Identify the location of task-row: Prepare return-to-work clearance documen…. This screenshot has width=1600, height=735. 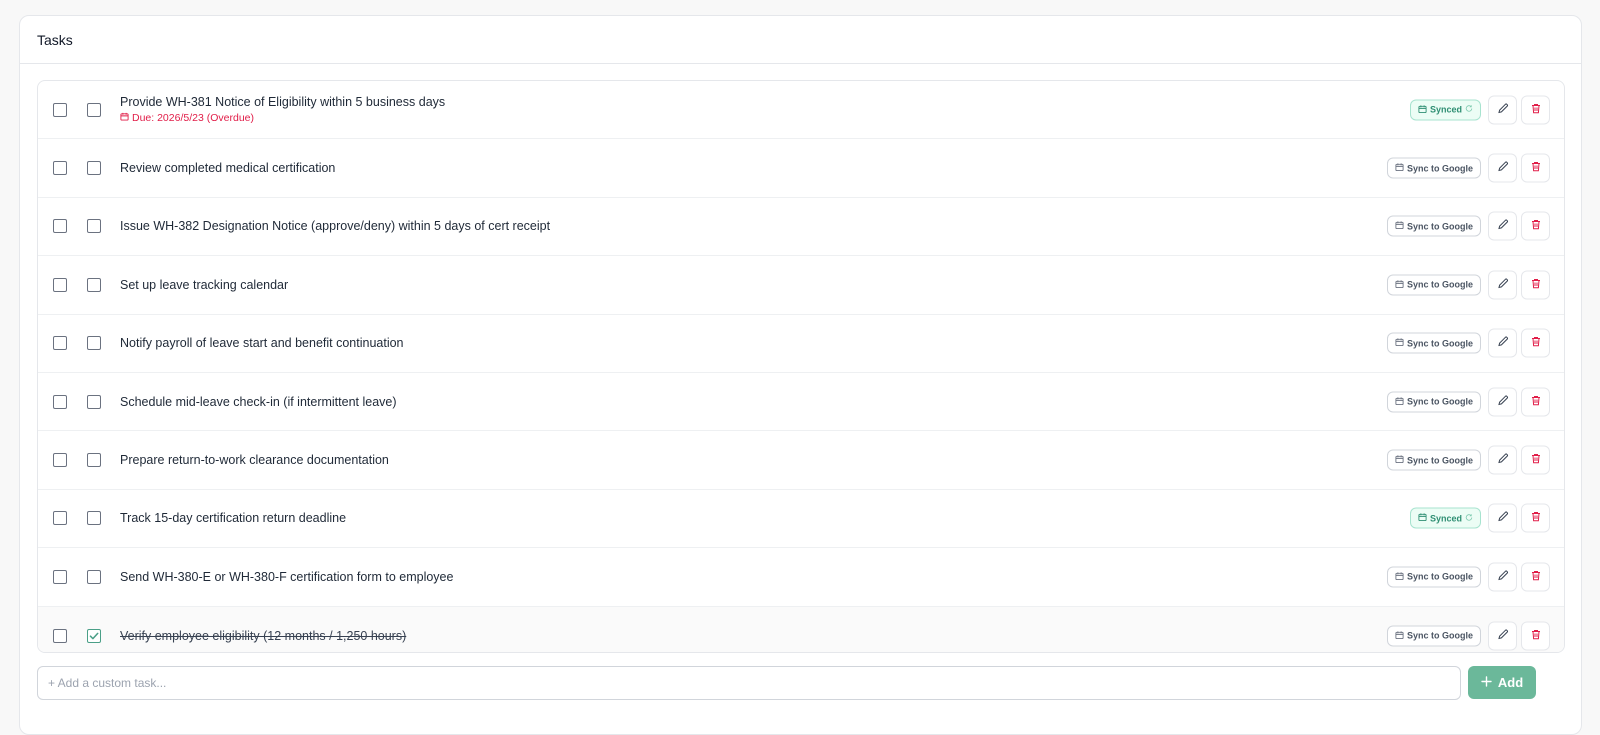
(801, 460).